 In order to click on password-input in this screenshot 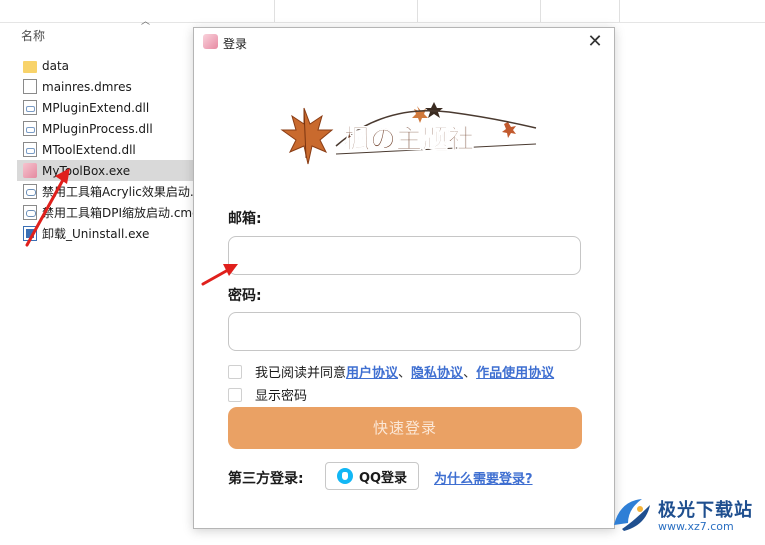, I will do `click(404, 331)`.